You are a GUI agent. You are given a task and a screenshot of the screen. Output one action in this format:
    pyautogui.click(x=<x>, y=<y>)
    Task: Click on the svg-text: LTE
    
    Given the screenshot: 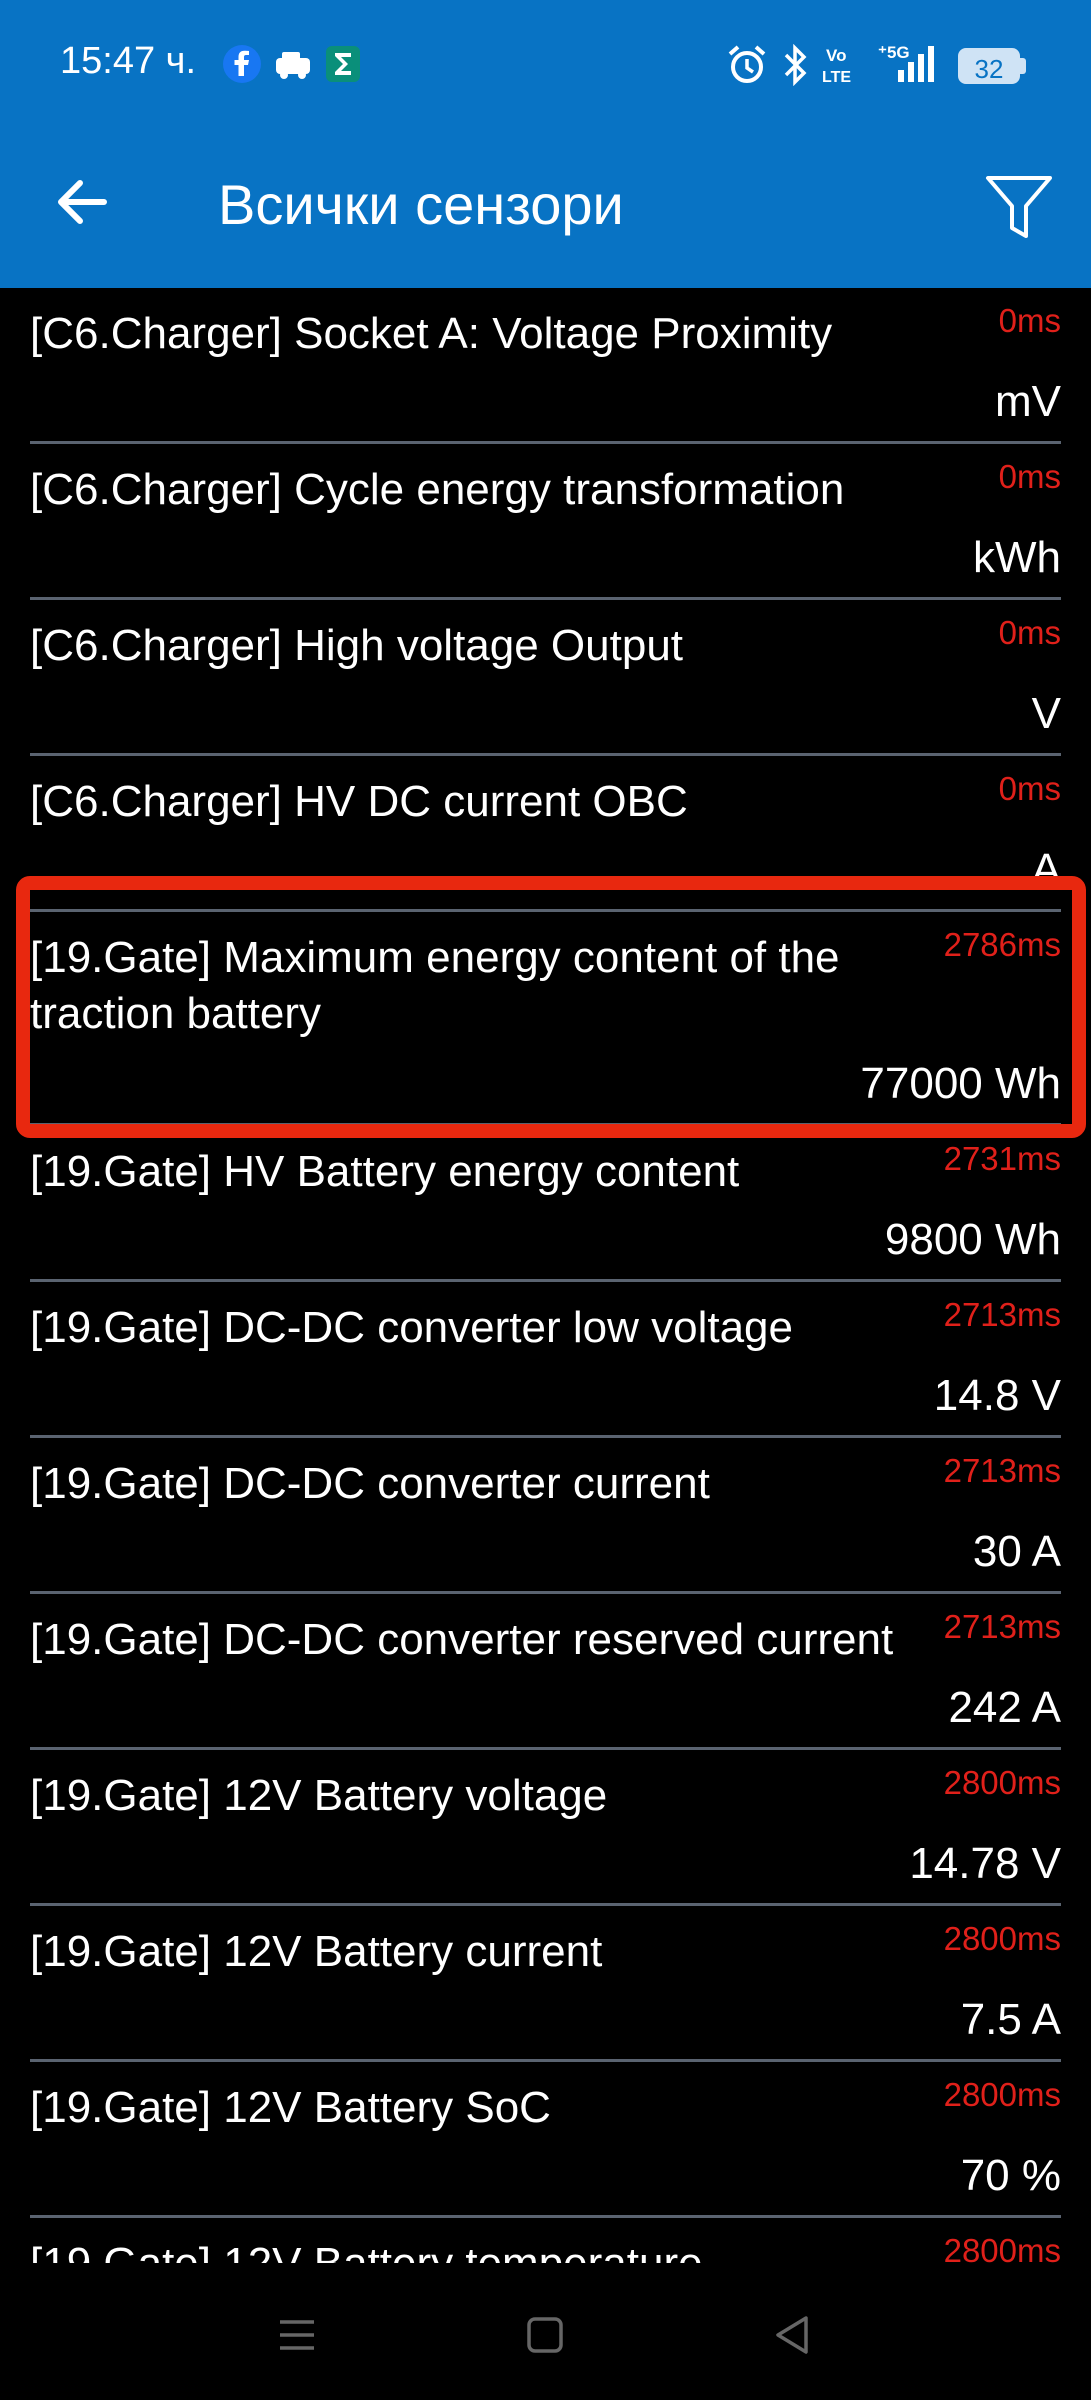 What is the action you would take?
    pyautogui.click(x=836, y=77)
    